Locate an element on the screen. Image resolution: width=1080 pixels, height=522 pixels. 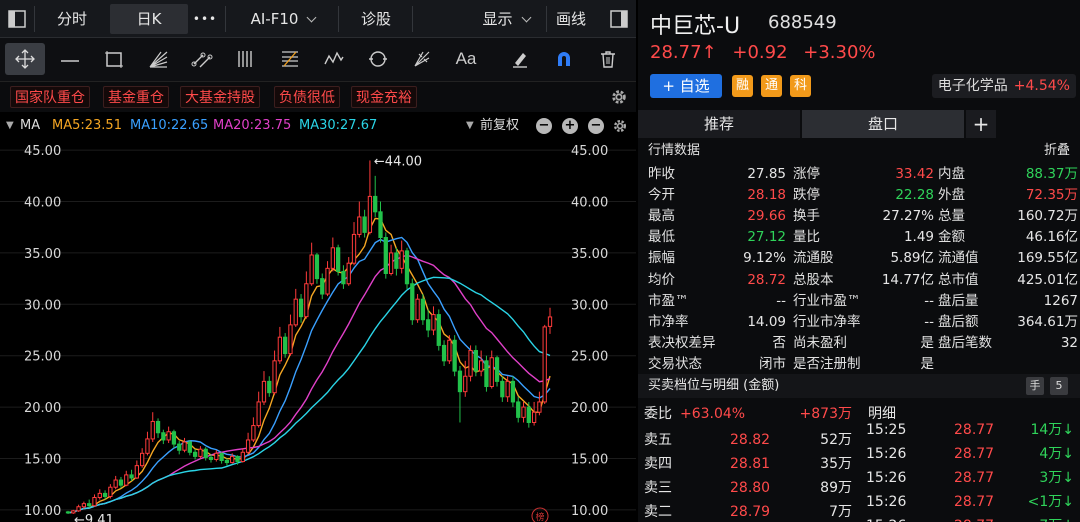
tag-item: 现金充裕 is located at coordinates (384, 97).